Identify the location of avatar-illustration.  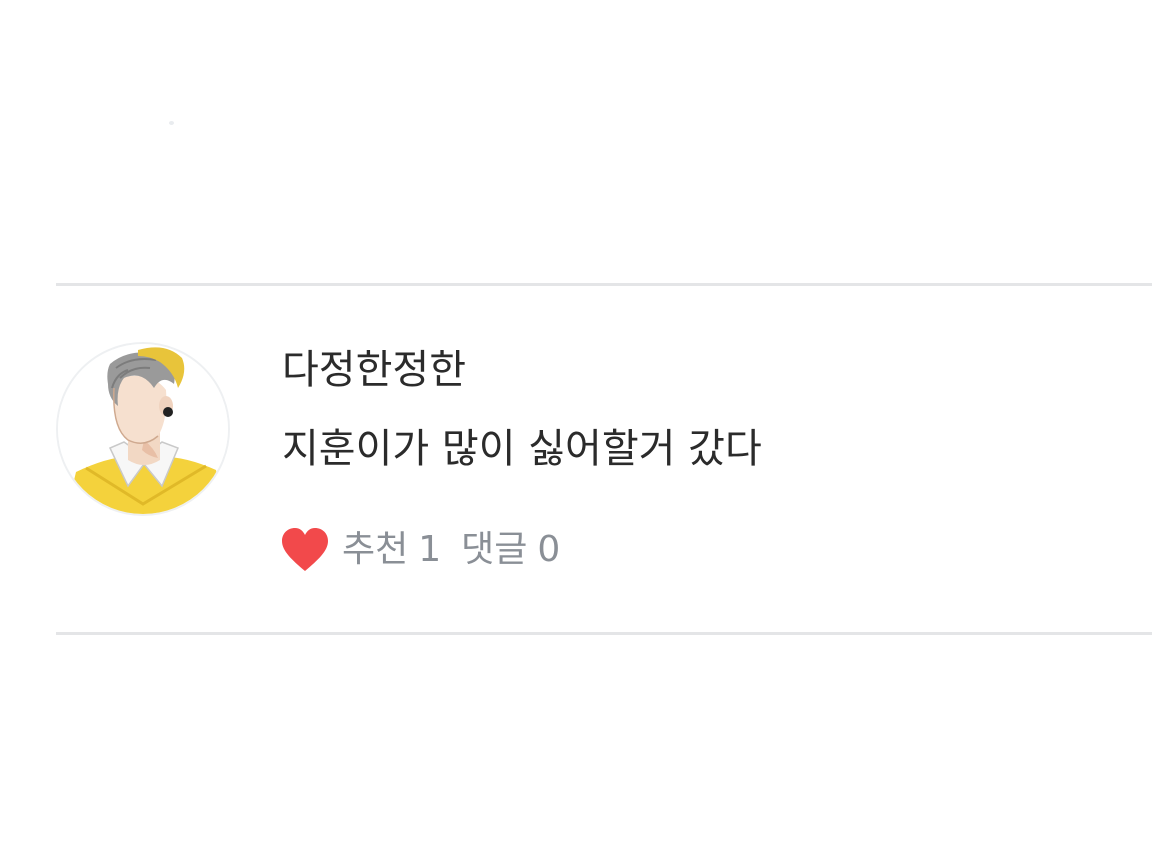
(143, 429).